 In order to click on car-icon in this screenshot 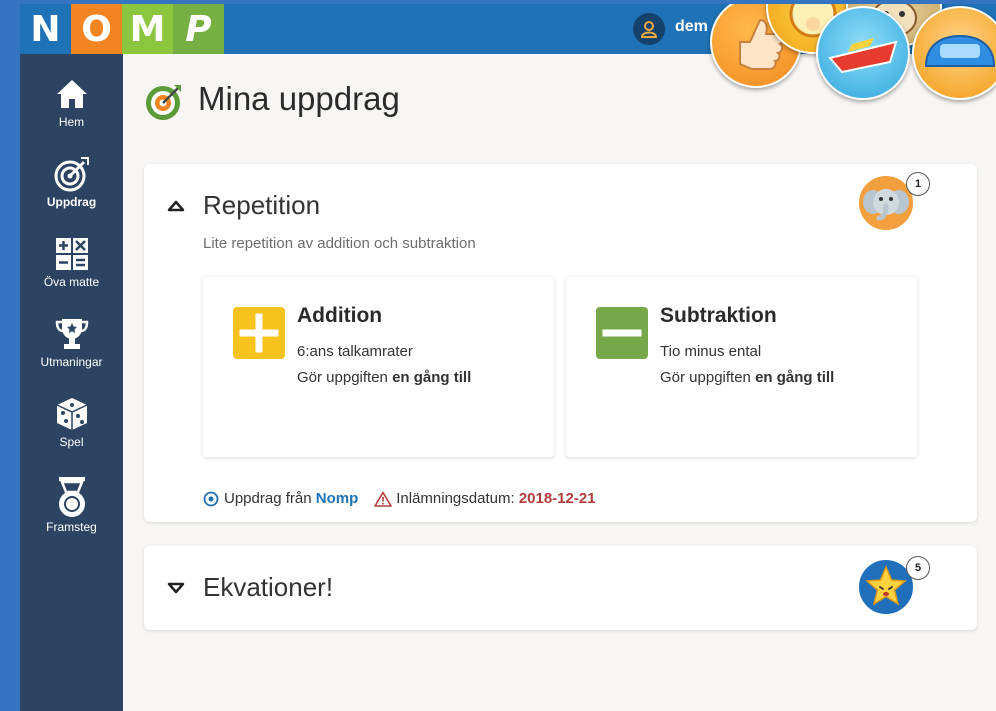, I will do `click(960, 50)`.